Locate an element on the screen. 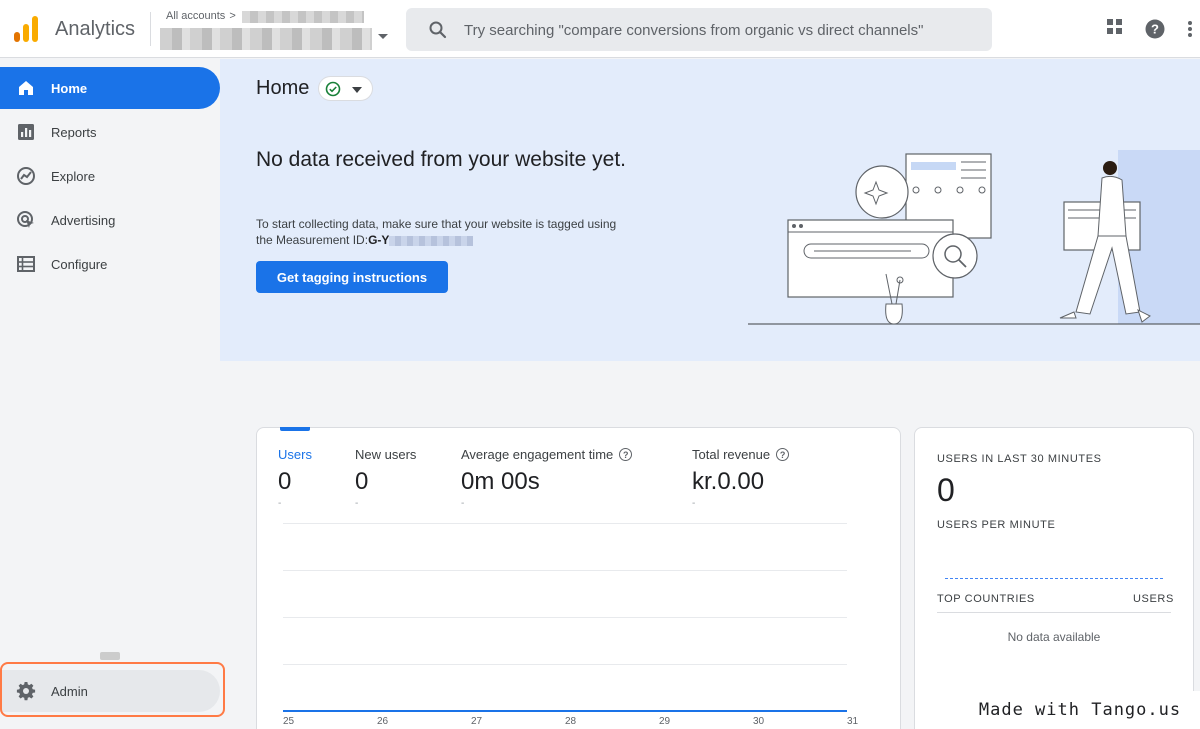  no-data-heading: No data received from your website yet. is located at coordinates (441, 159).